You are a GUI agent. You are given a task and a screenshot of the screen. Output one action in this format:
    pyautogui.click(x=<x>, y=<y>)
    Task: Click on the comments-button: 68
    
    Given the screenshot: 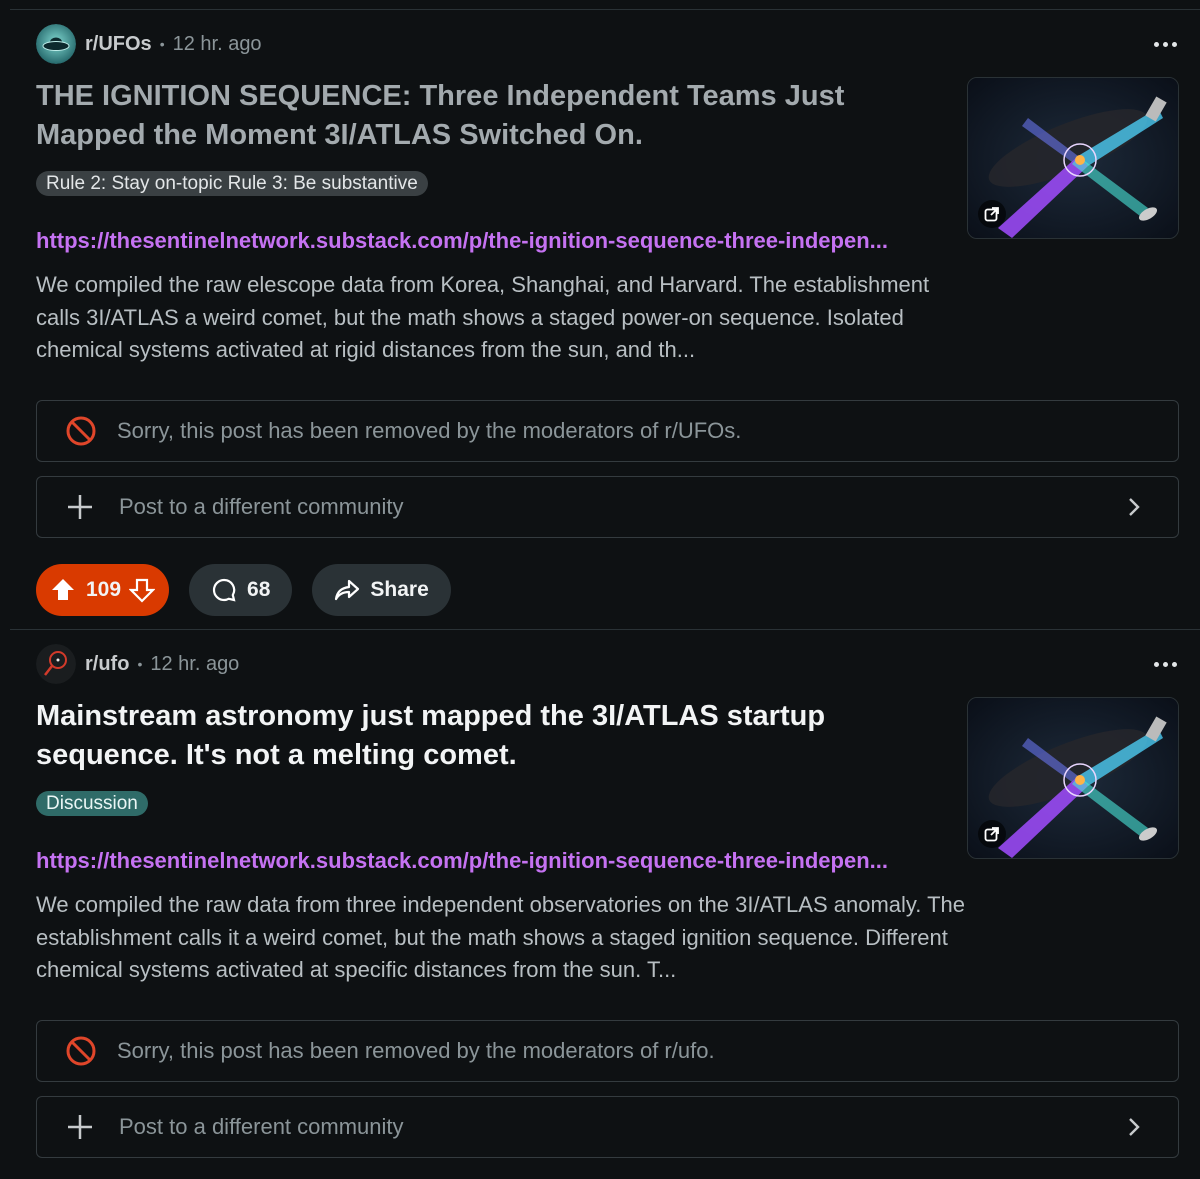 What is the action you would take?
    pyautogui.click(x=241, y=590)
    